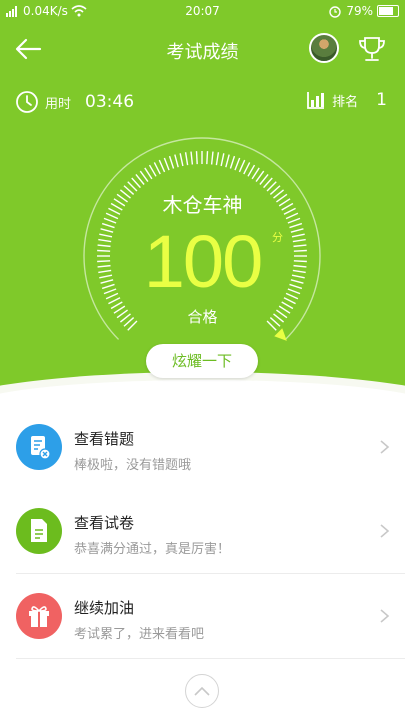 The image size is (405, 720). What do you see at coordinates (202, 205) in the screenshot?
I see `user-nickname: 木仓车神` at bounding box center [202, 205].